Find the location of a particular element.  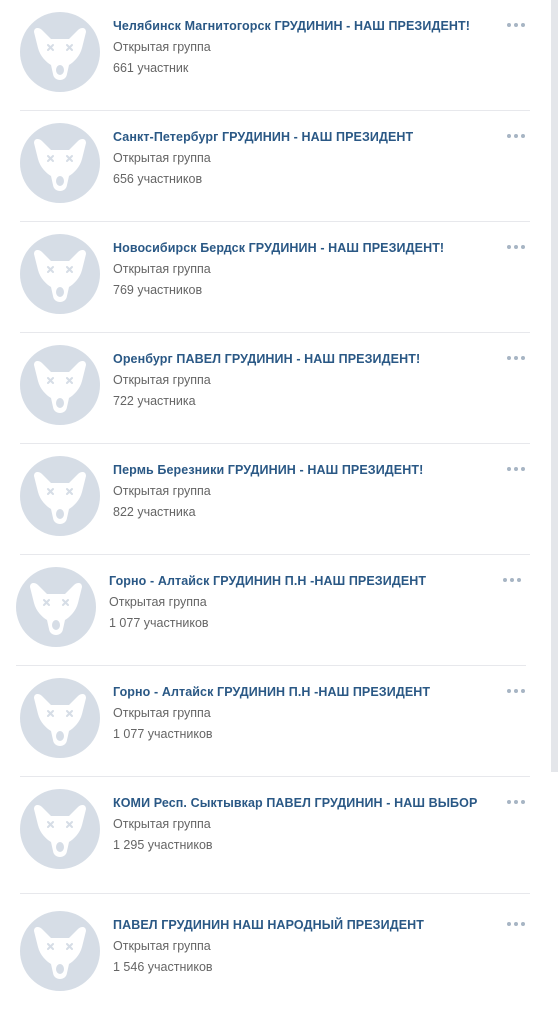

scrollbar-track is located at coordinates (554, 386).